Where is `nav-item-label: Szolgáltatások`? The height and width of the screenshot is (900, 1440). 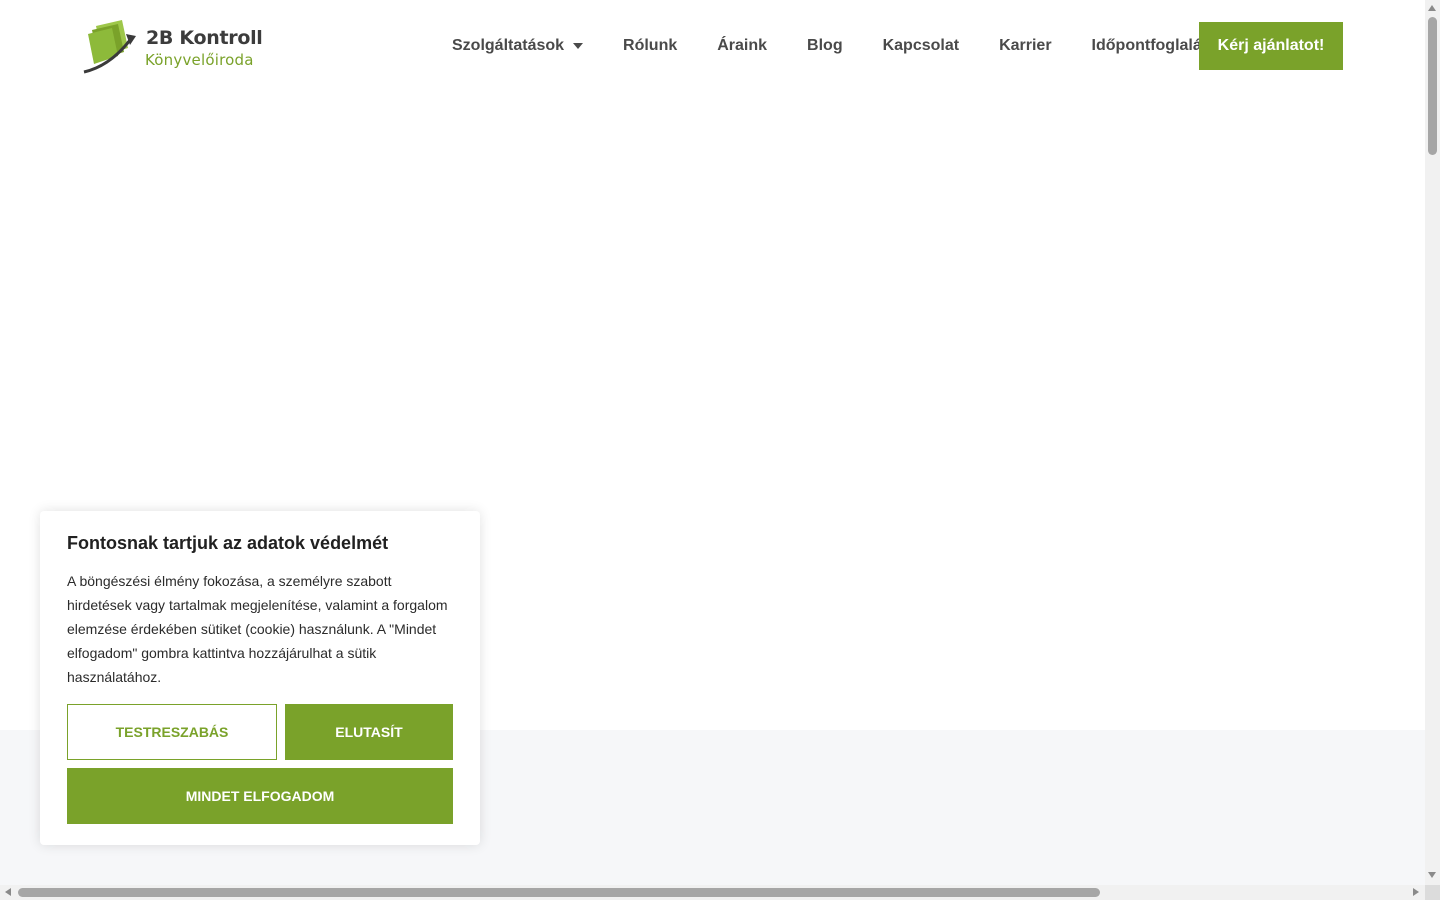
nav-item-label: Szolgáltatások is located at coordinates (508, 45).